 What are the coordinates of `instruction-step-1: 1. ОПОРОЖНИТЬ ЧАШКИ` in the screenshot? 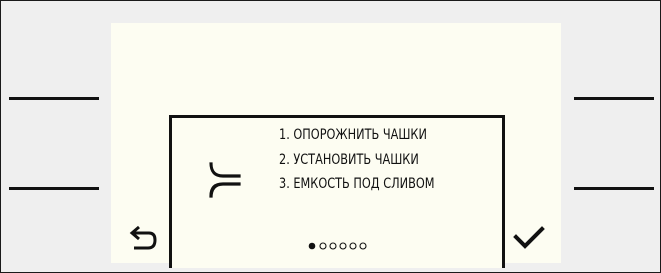 It's located at (353, 135).